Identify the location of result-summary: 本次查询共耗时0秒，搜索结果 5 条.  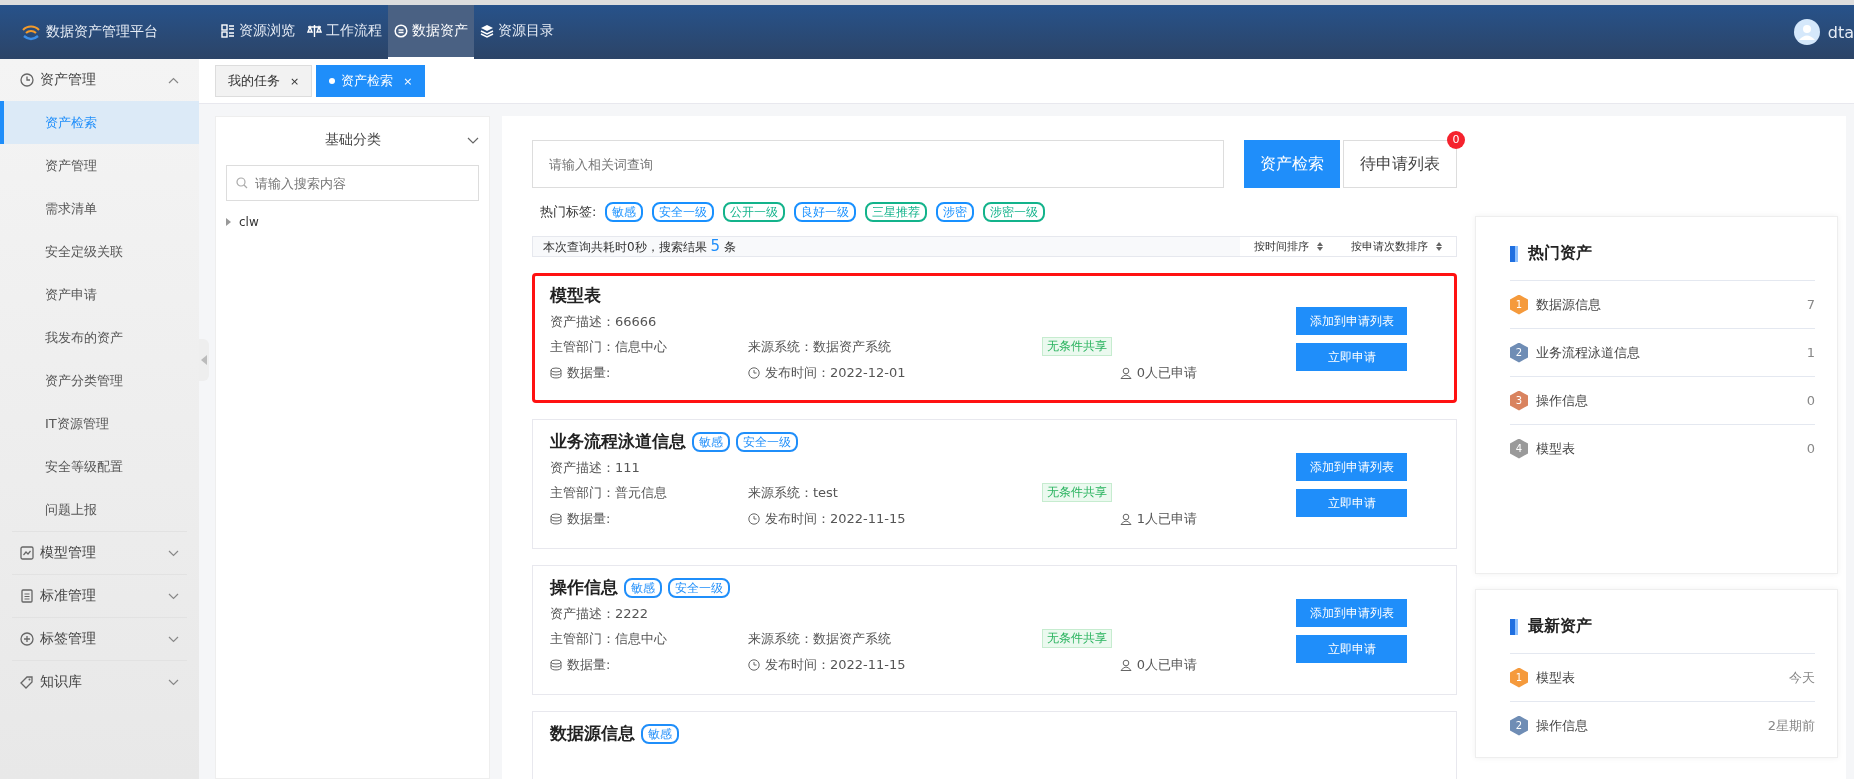
(639, 246).